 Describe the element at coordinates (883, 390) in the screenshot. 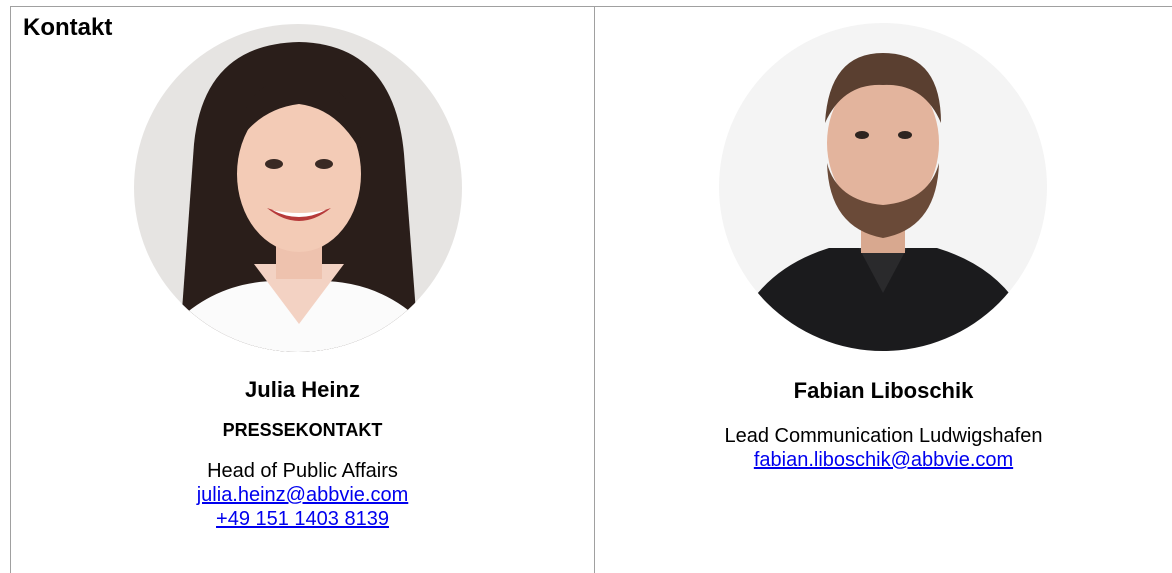

I see `contact-name: Fabian Liboschik` at that location.